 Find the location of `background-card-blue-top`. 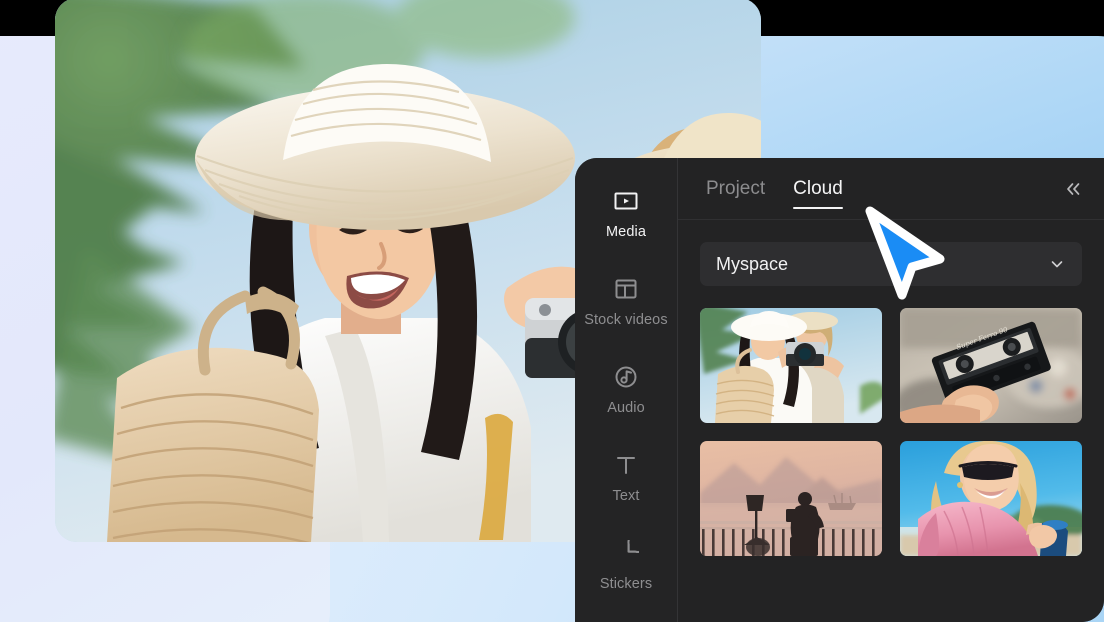

background-card-blue-top is located at coordinates (923, 98).